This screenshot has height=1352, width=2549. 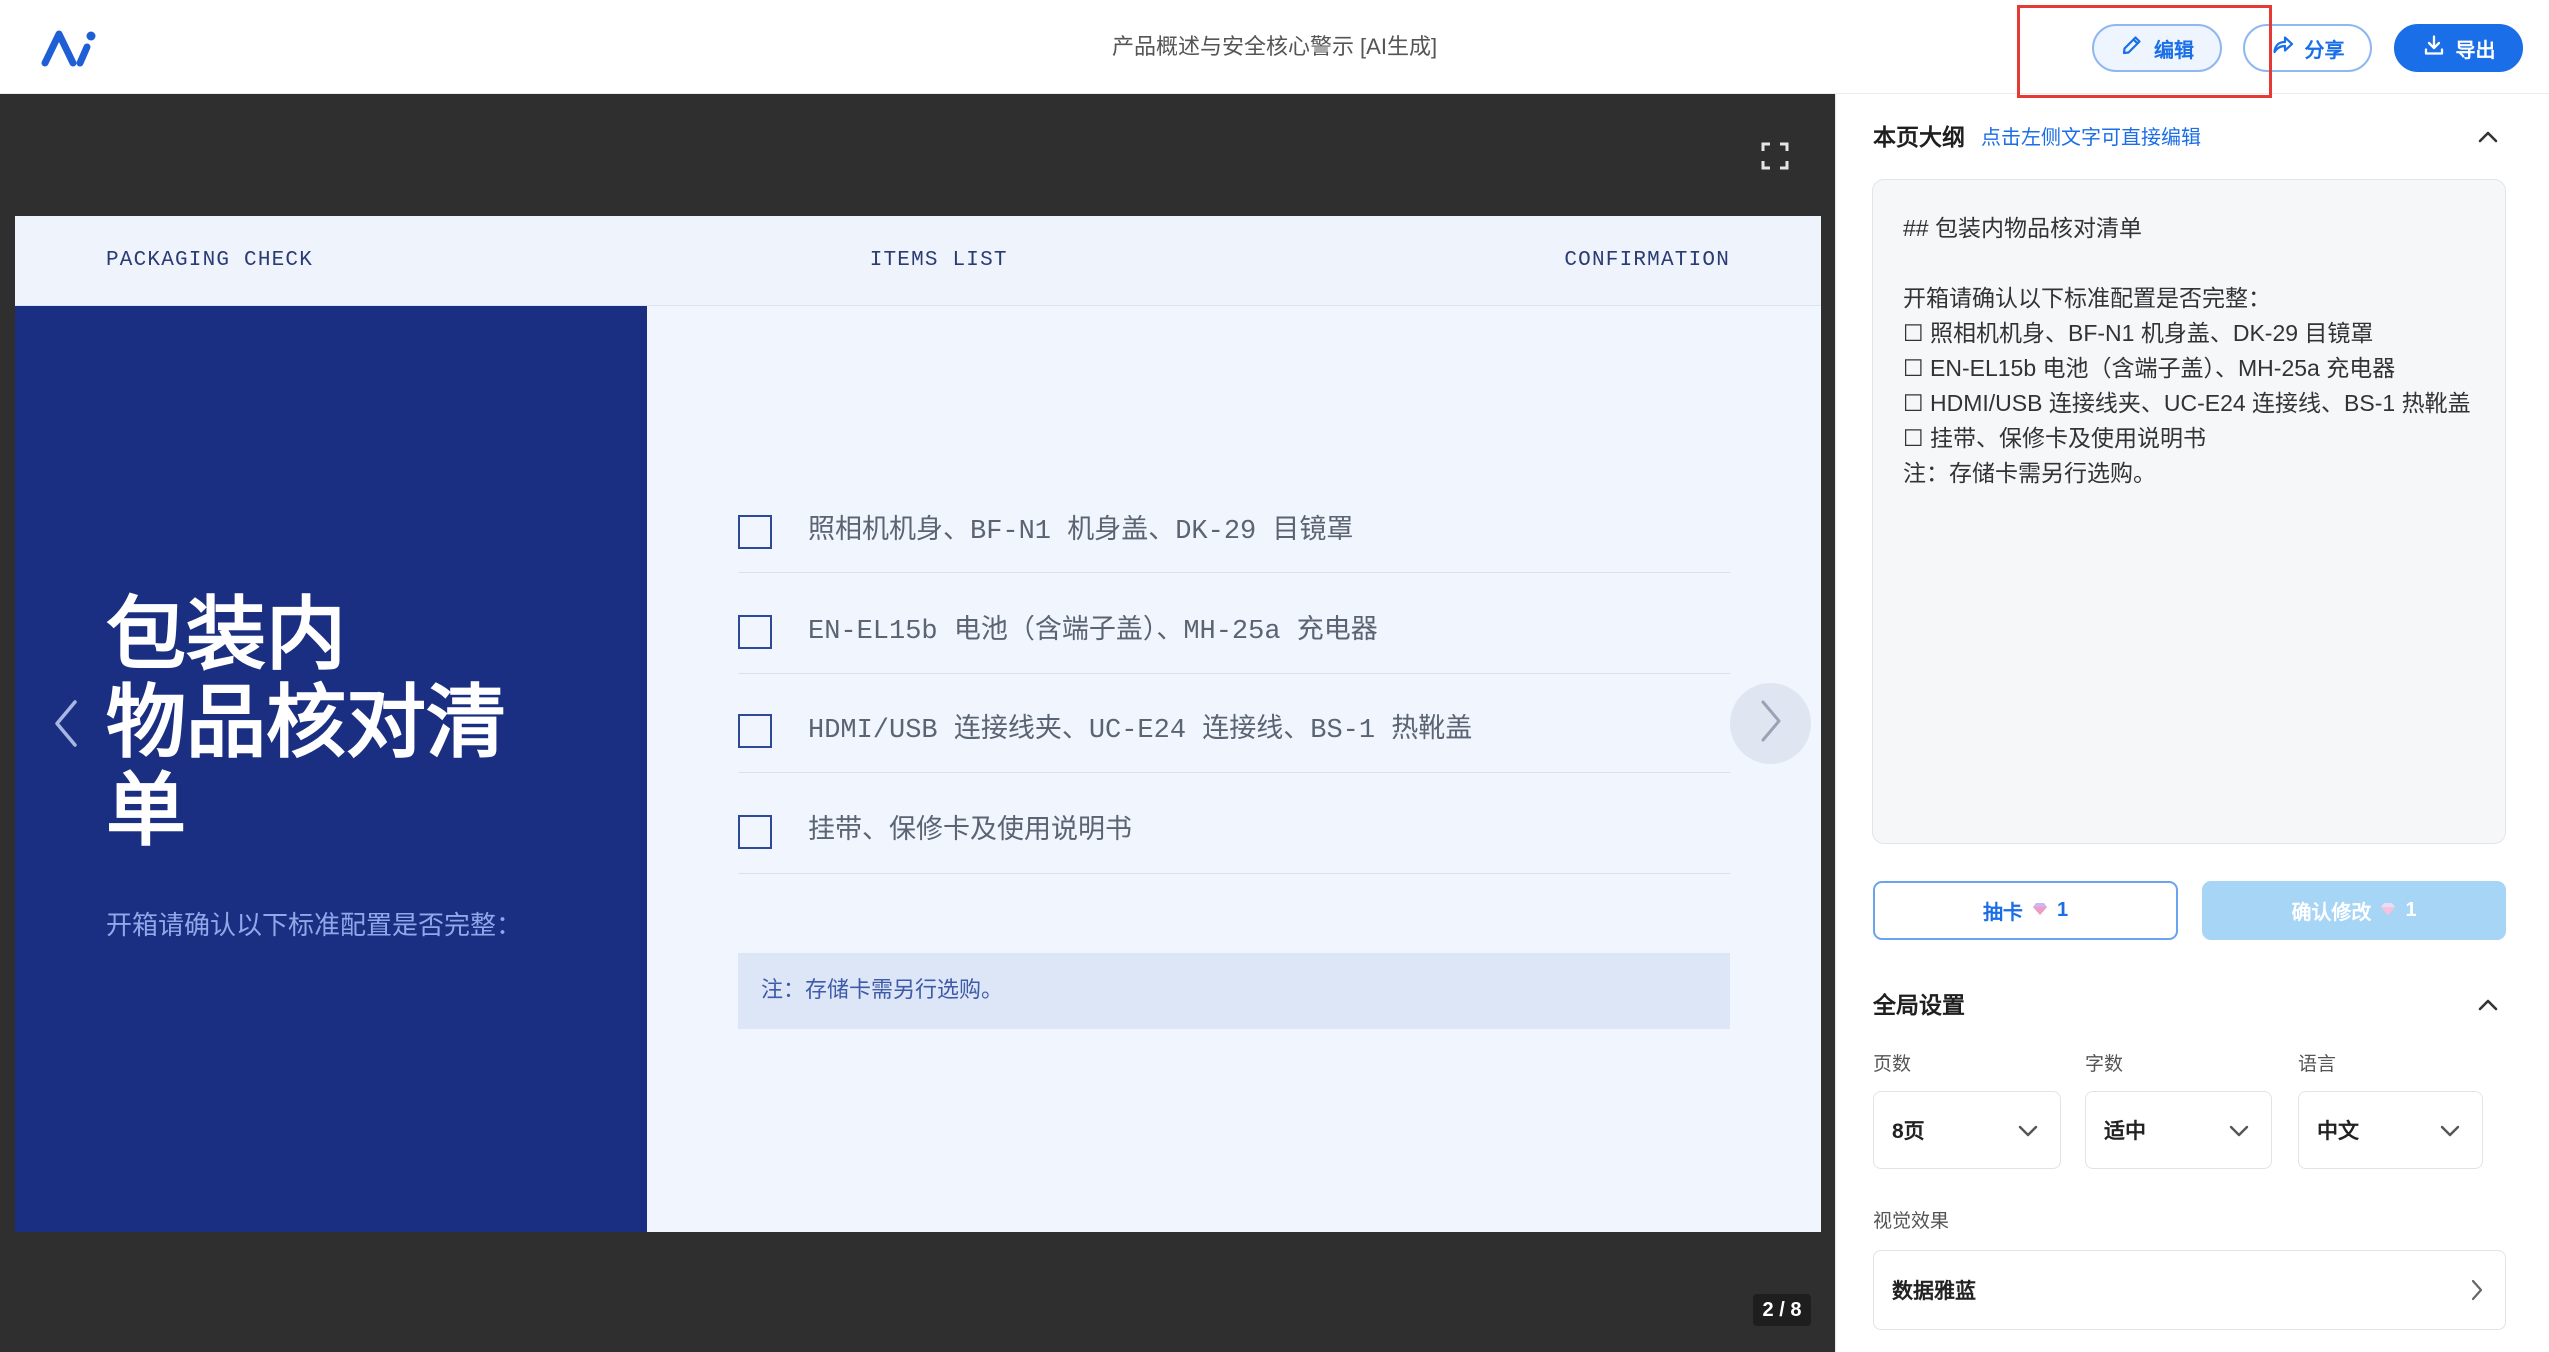 I want to click on page-indicator: 2 / 8, so click(x=1782, y=1310).